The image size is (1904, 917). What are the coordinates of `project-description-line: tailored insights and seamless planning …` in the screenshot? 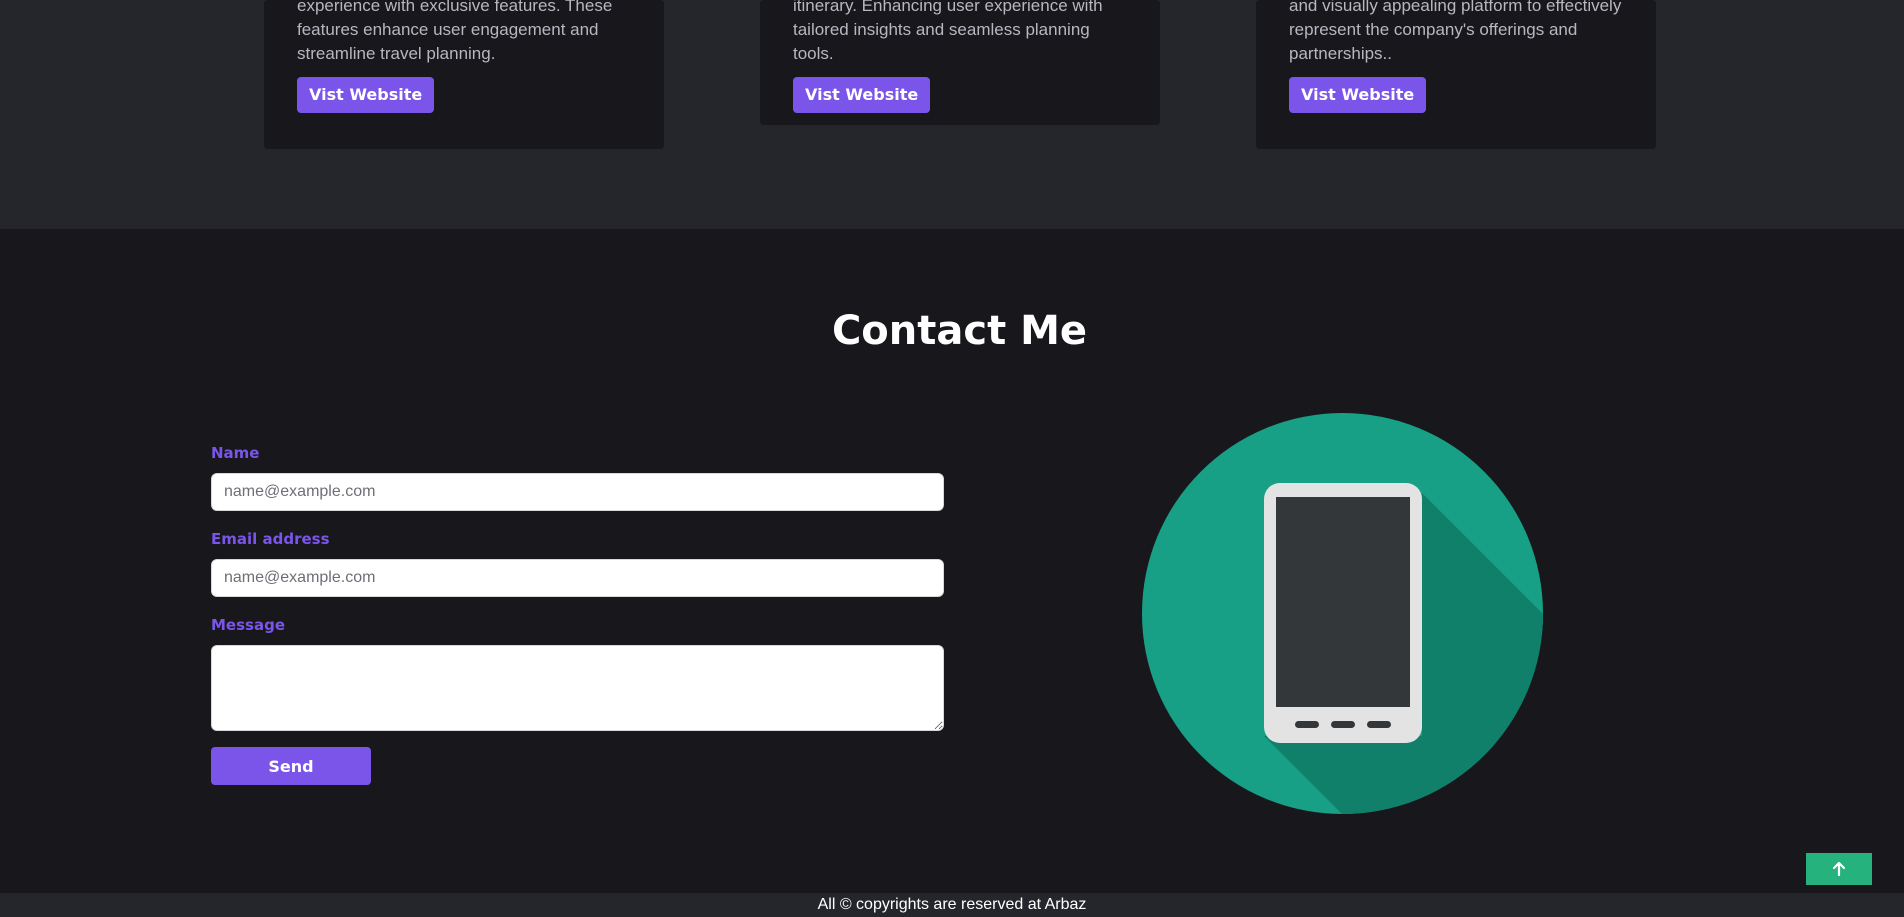 It's located at (941, 41).